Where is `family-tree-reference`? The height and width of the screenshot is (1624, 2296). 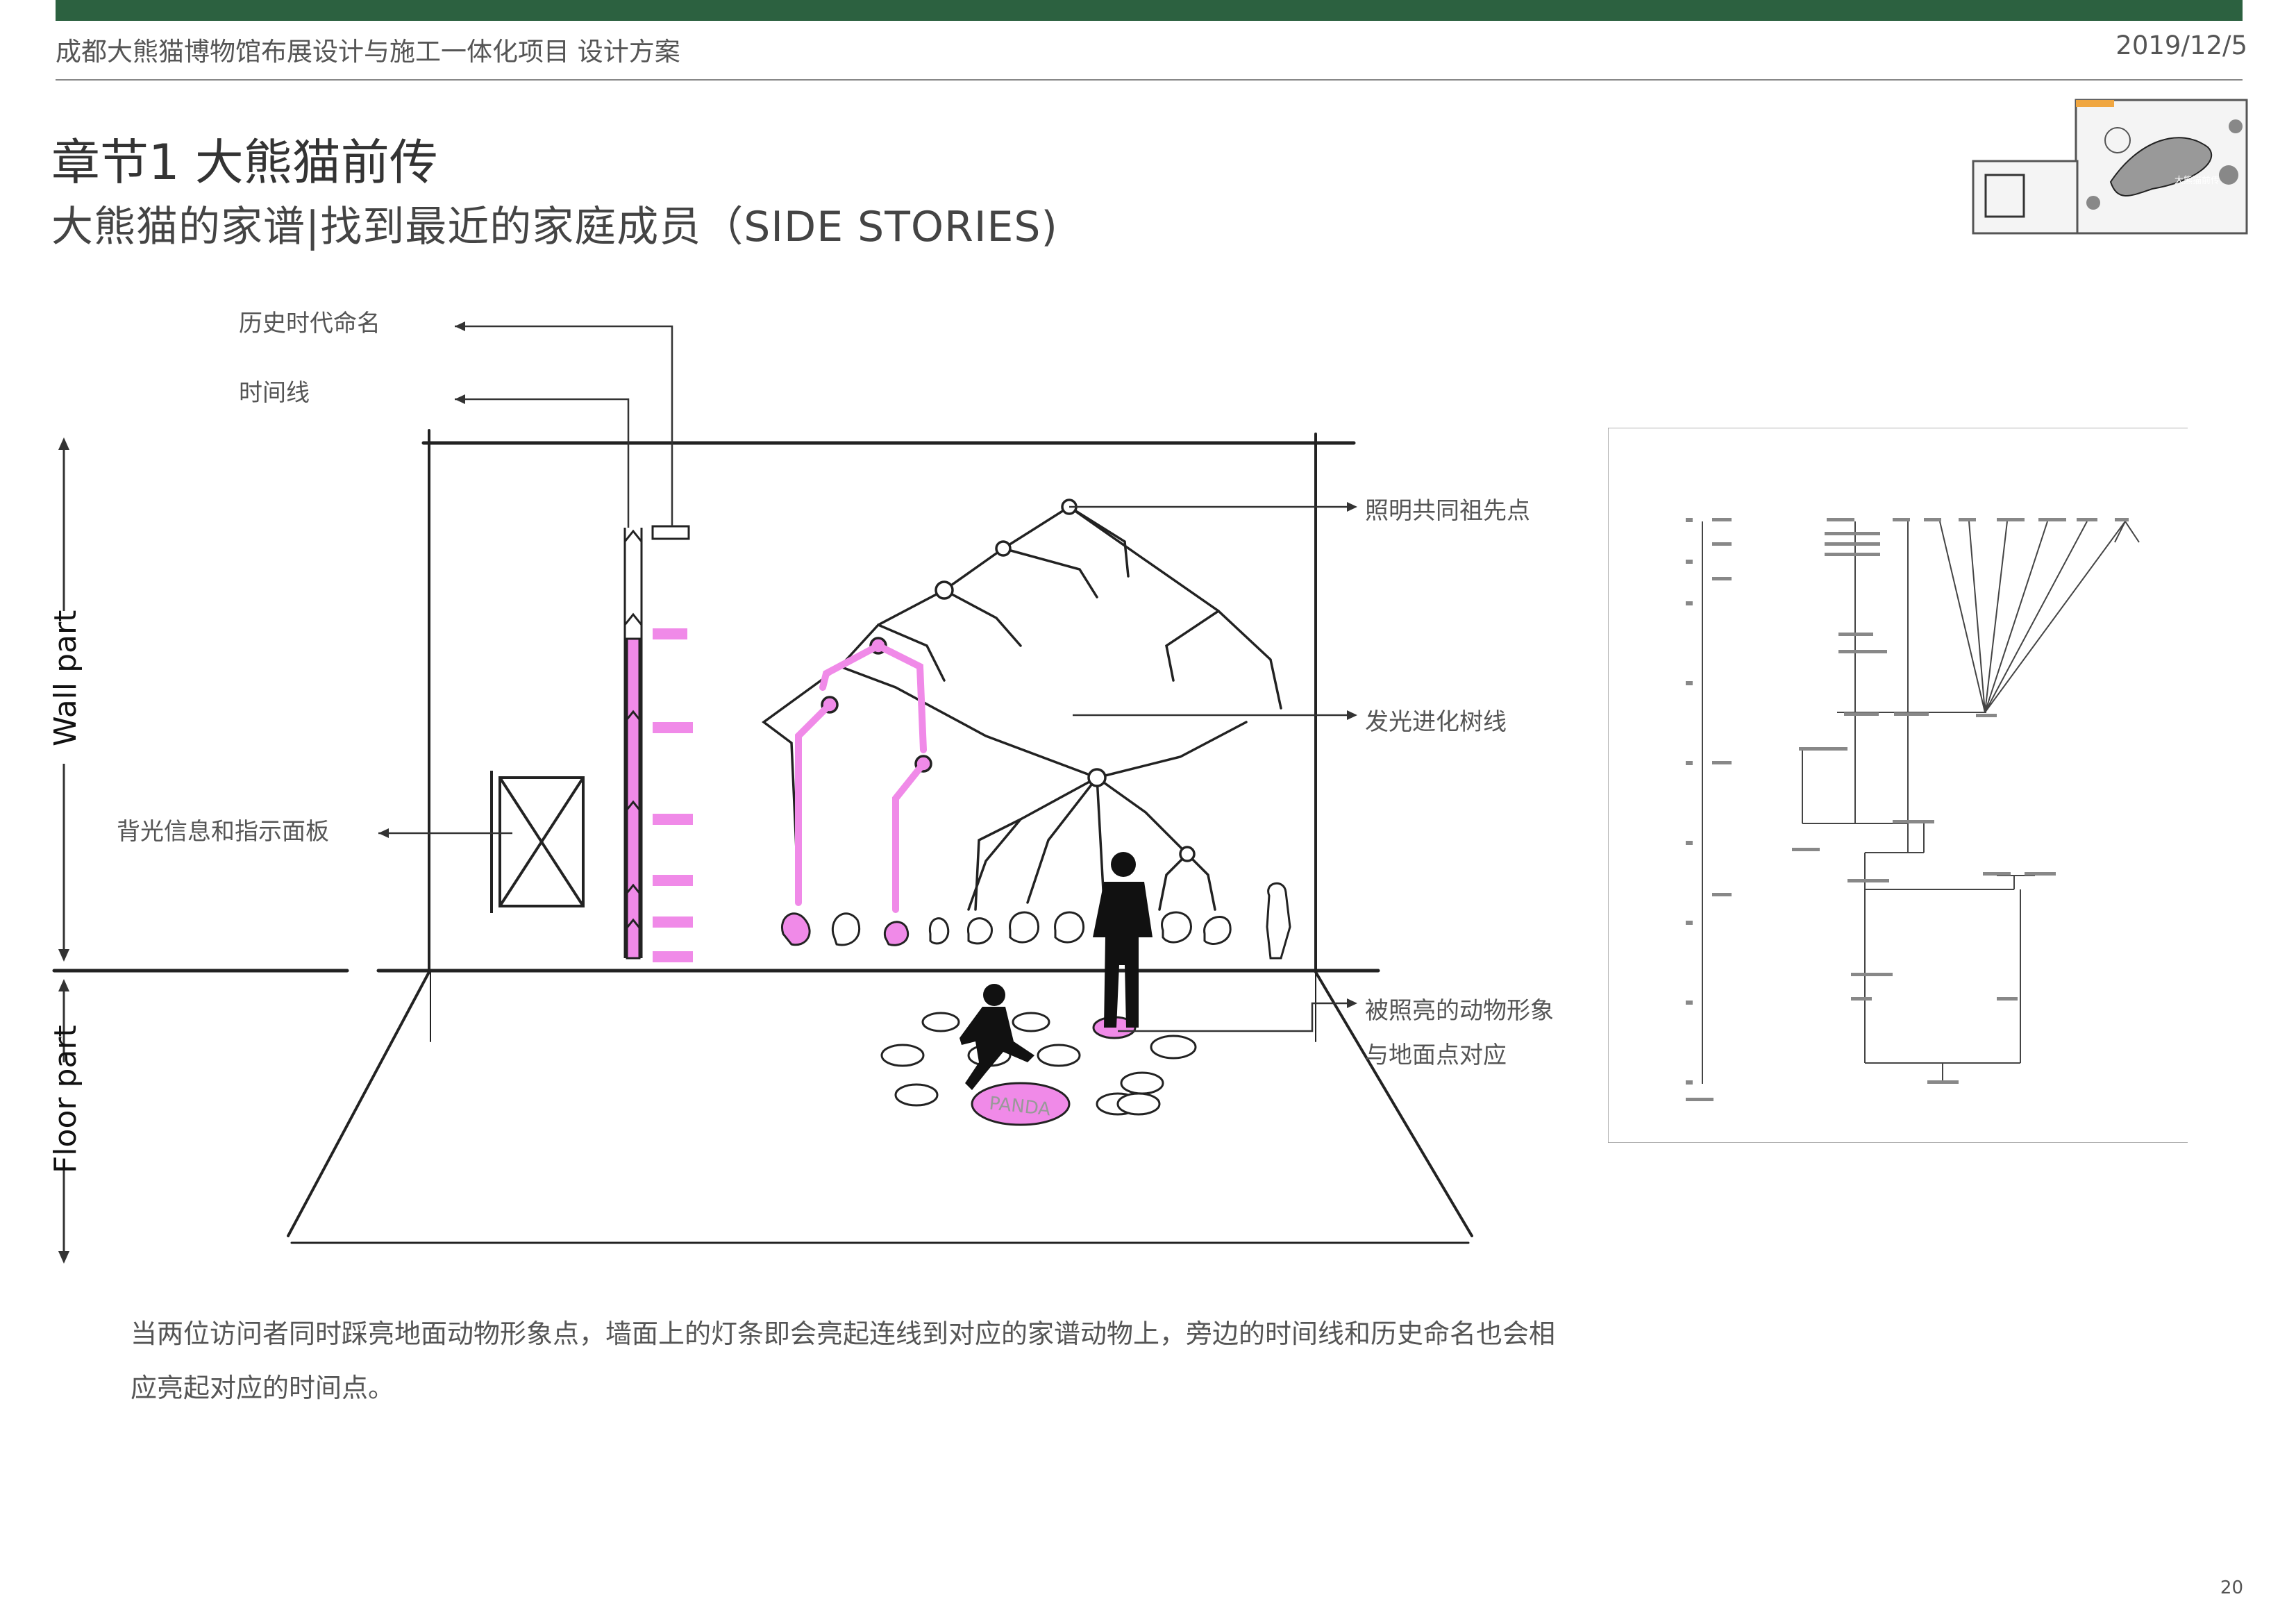
family-tree-reference is located at coordinates (1898, 786).